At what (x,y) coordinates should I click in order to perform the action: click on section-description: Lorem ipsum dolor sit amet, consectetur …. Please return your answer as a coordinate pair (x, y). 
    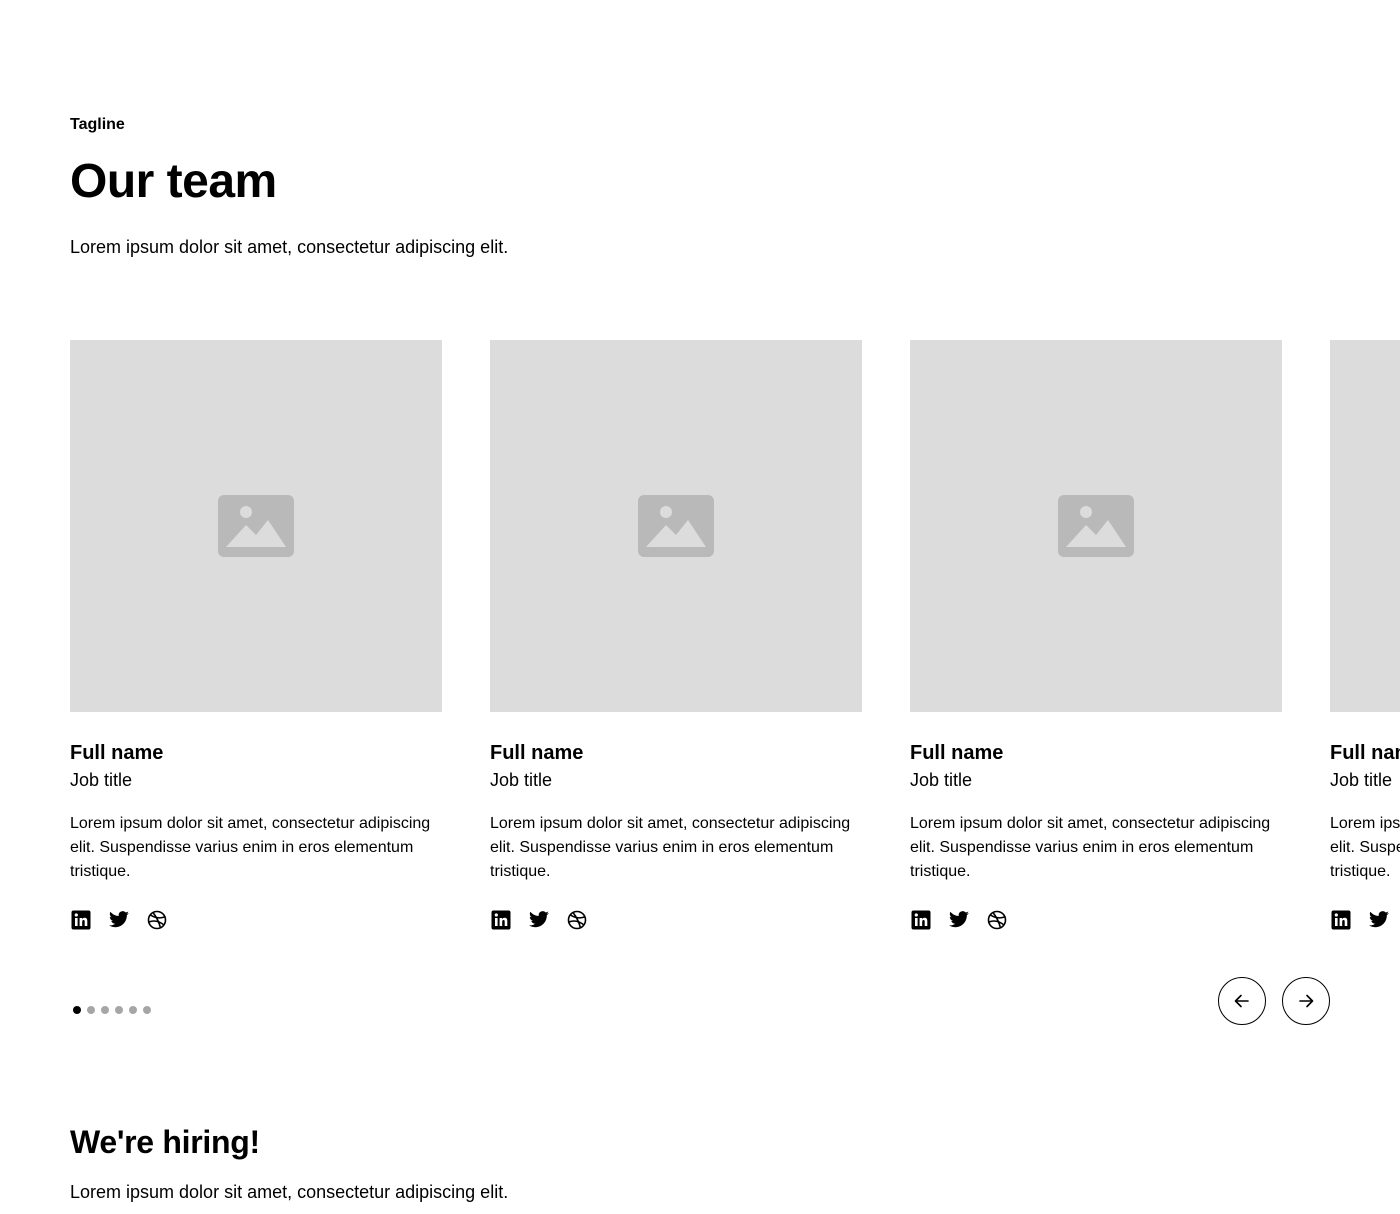
    Looking at the image, I should click on (289, 247).